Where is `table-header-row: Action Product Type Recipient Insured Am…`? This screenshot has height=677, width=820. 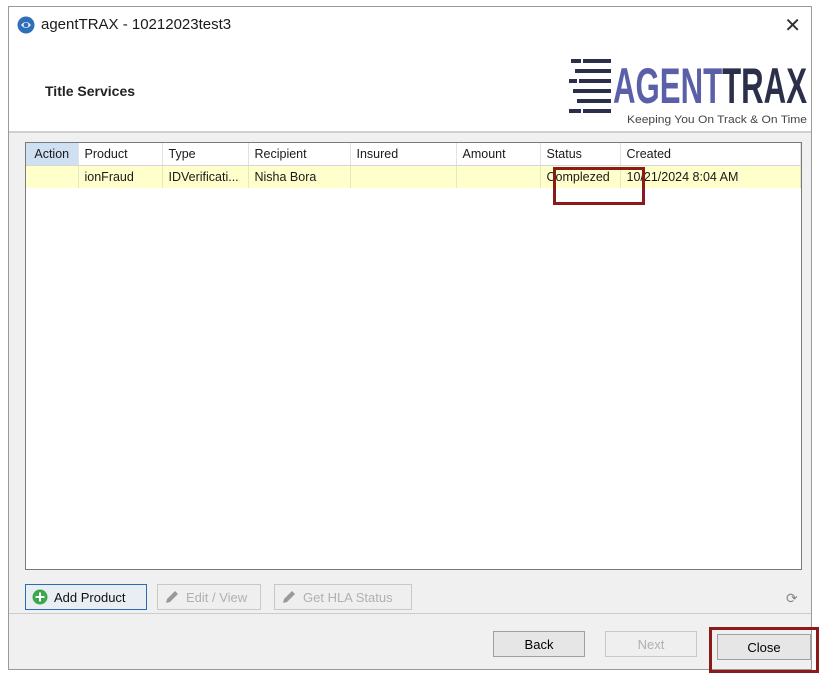 table-header-row: Action Product Type Recipient Insured Am… is located at coordinates (413, 154).